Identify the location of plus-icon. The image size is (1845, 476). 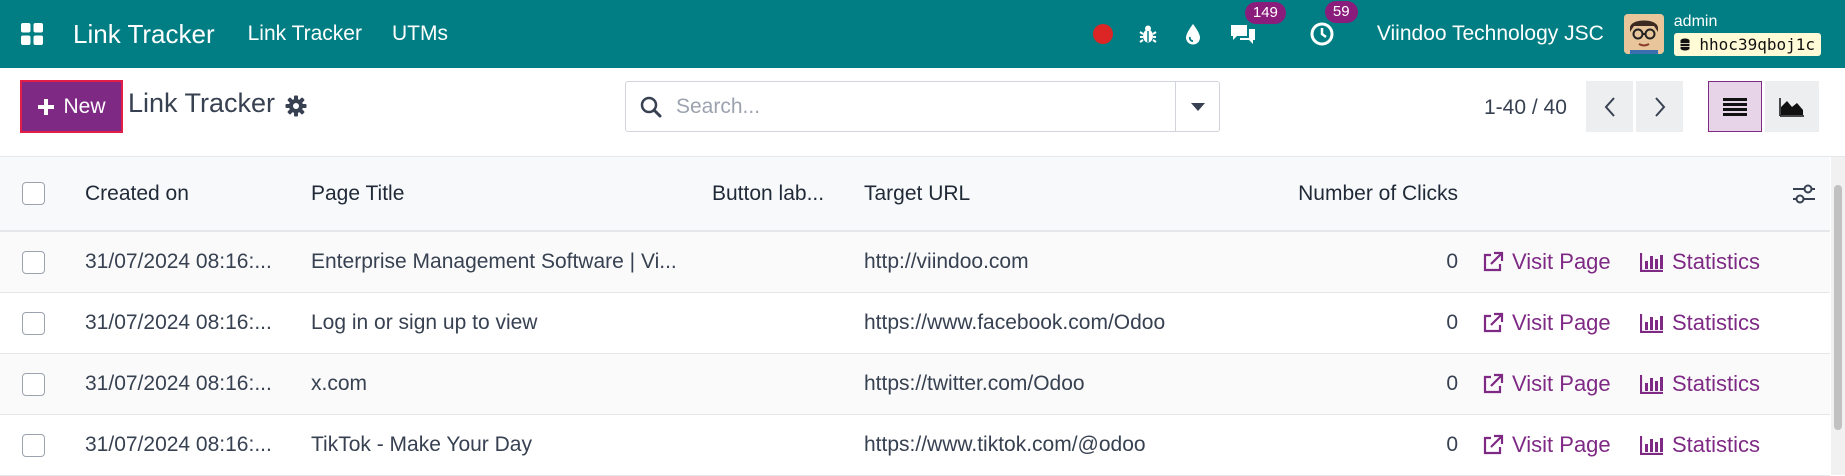
(46, 106).